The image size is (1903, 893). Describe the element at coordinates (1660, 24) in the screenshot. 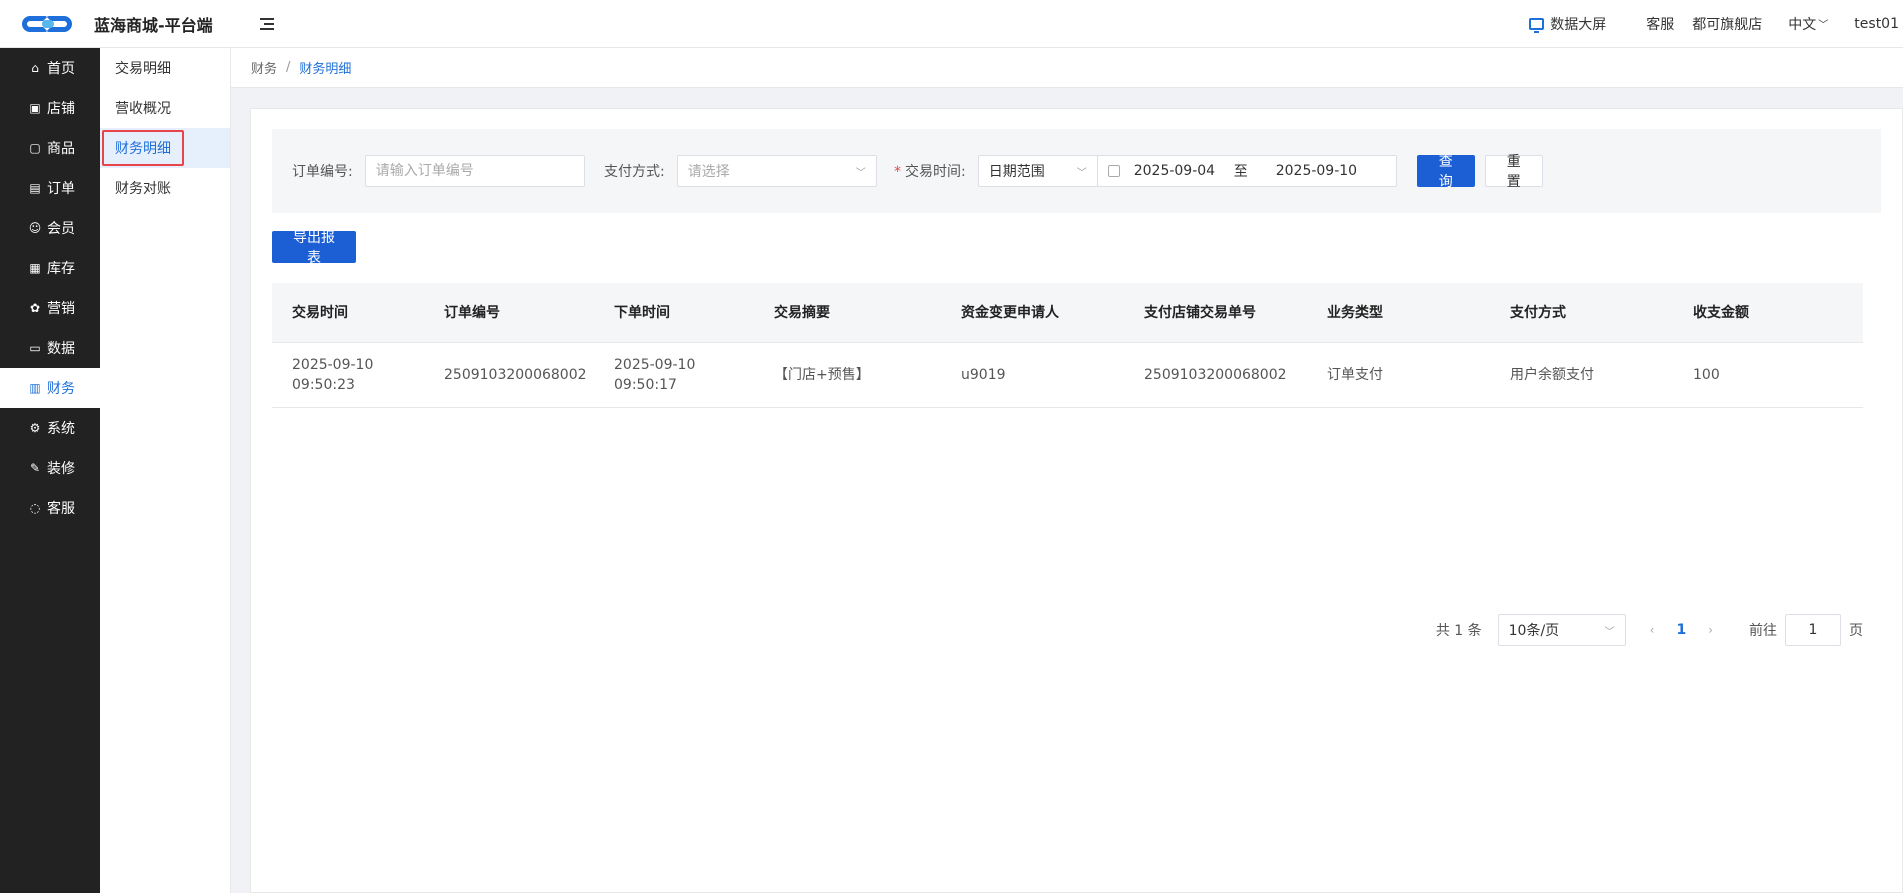

I see `customer-service-link: 客服` at that location.